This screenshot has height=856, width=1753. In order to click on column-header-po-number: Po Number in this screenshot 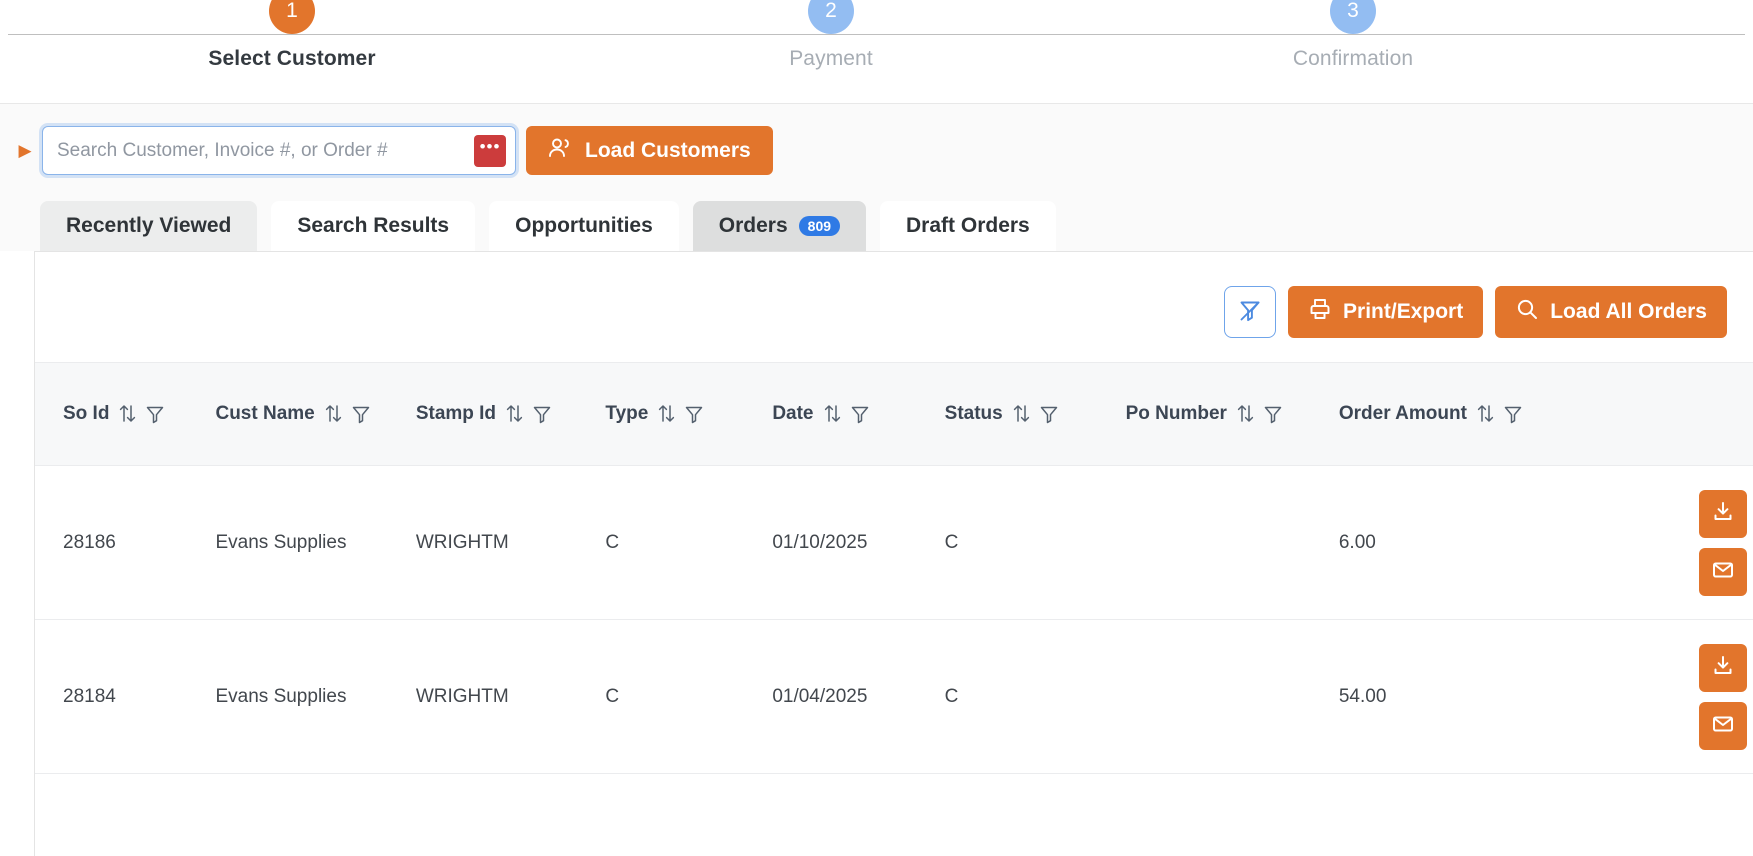, I will do `click(1226, 414)`.